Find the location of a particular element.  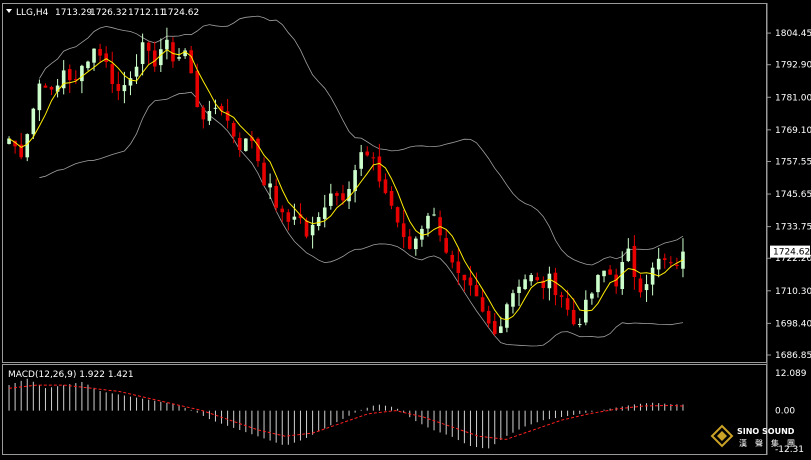

price-tick-label: 1710.30 is located at coordinates (793, 292).